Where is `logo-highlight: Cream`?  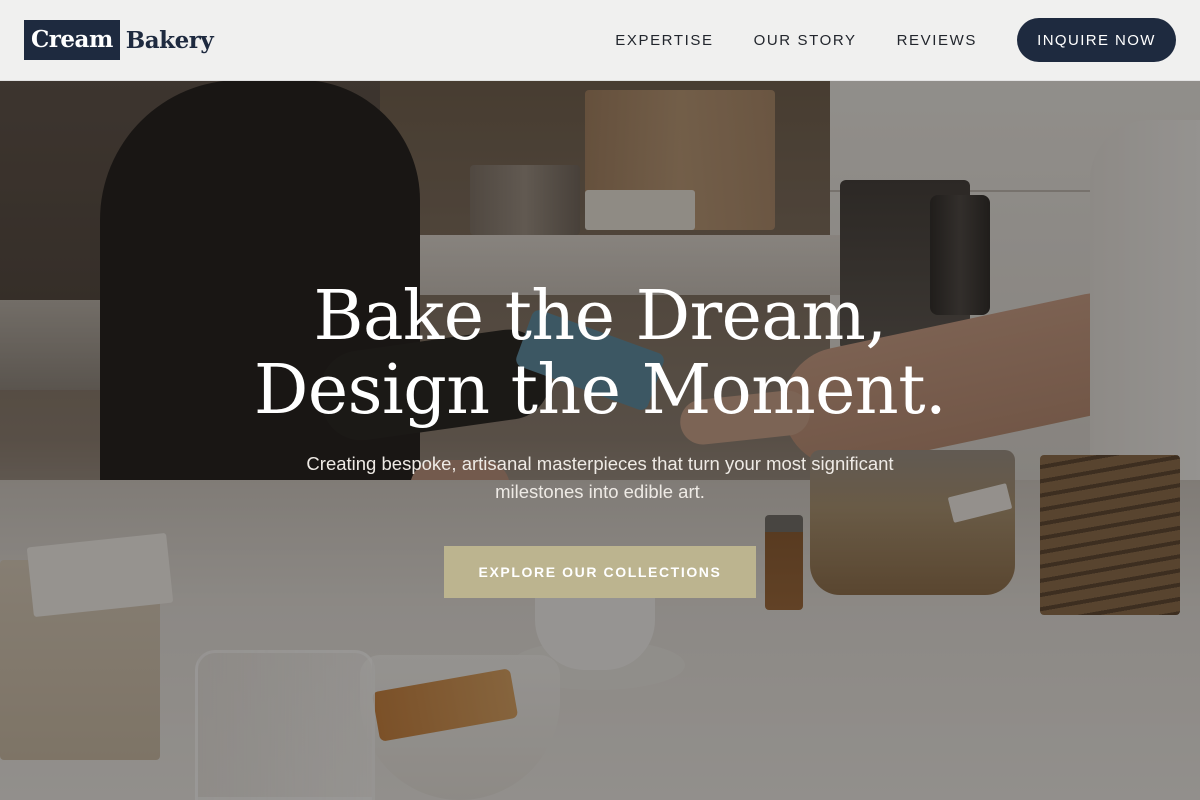 logo-highlight: Cream is located at coordinates (72, 40).